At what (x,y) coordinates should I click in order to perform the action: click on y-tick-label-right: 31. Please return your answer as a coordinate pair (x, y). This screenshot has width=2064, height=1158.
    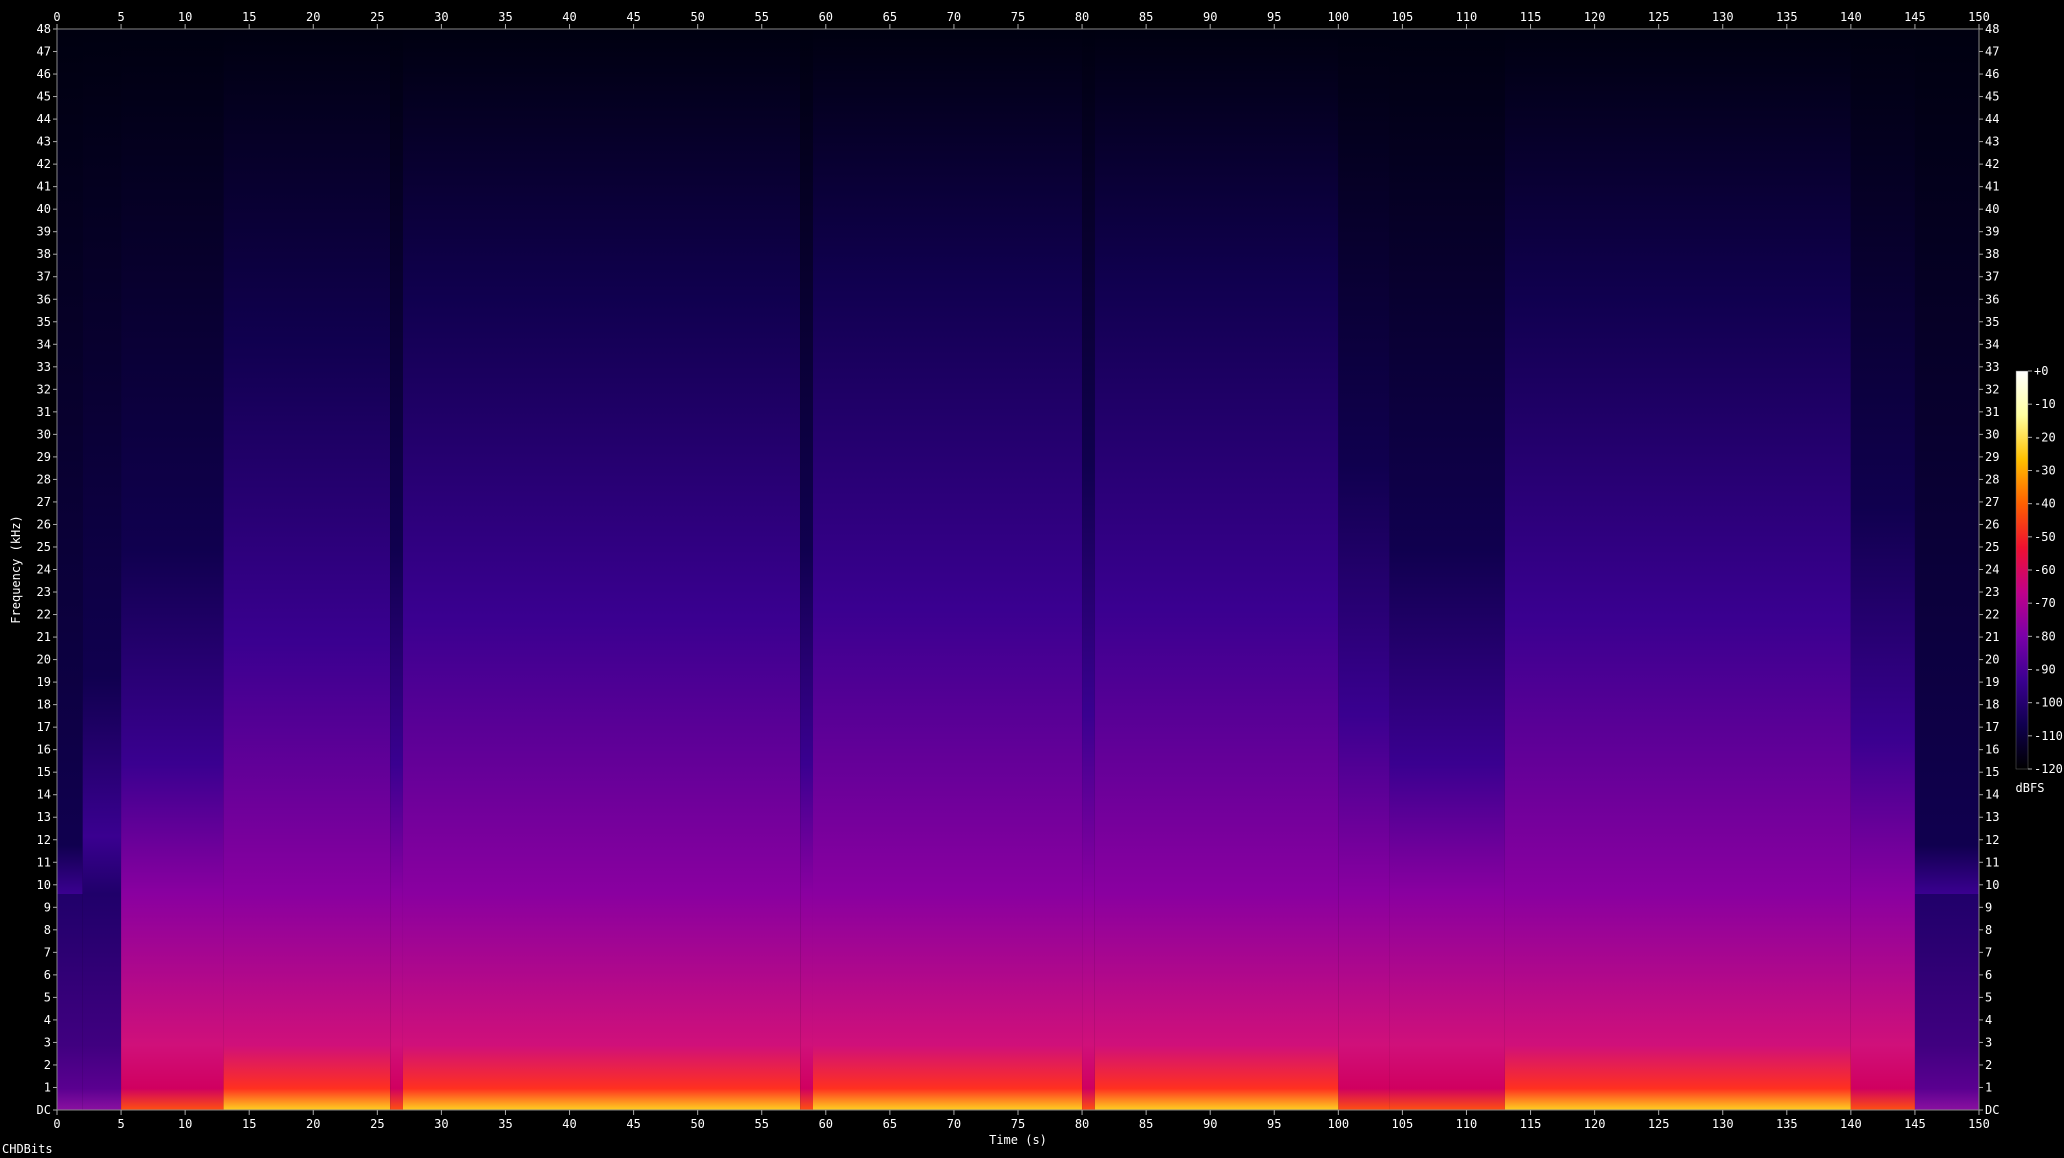
    Looking at the image, I should click on (1992, 412).